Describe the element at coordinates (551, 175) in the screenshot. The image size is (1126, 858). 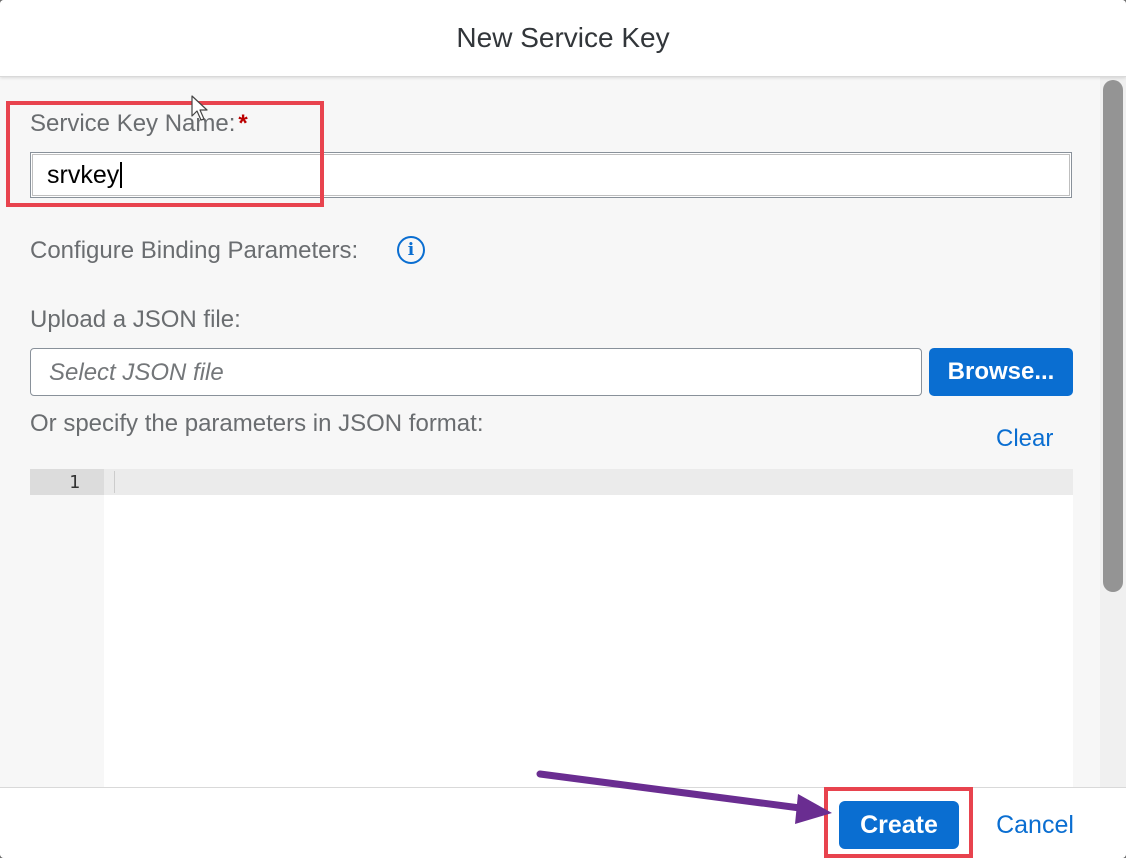
I see `service-key-name-input: srvkey` at that location.